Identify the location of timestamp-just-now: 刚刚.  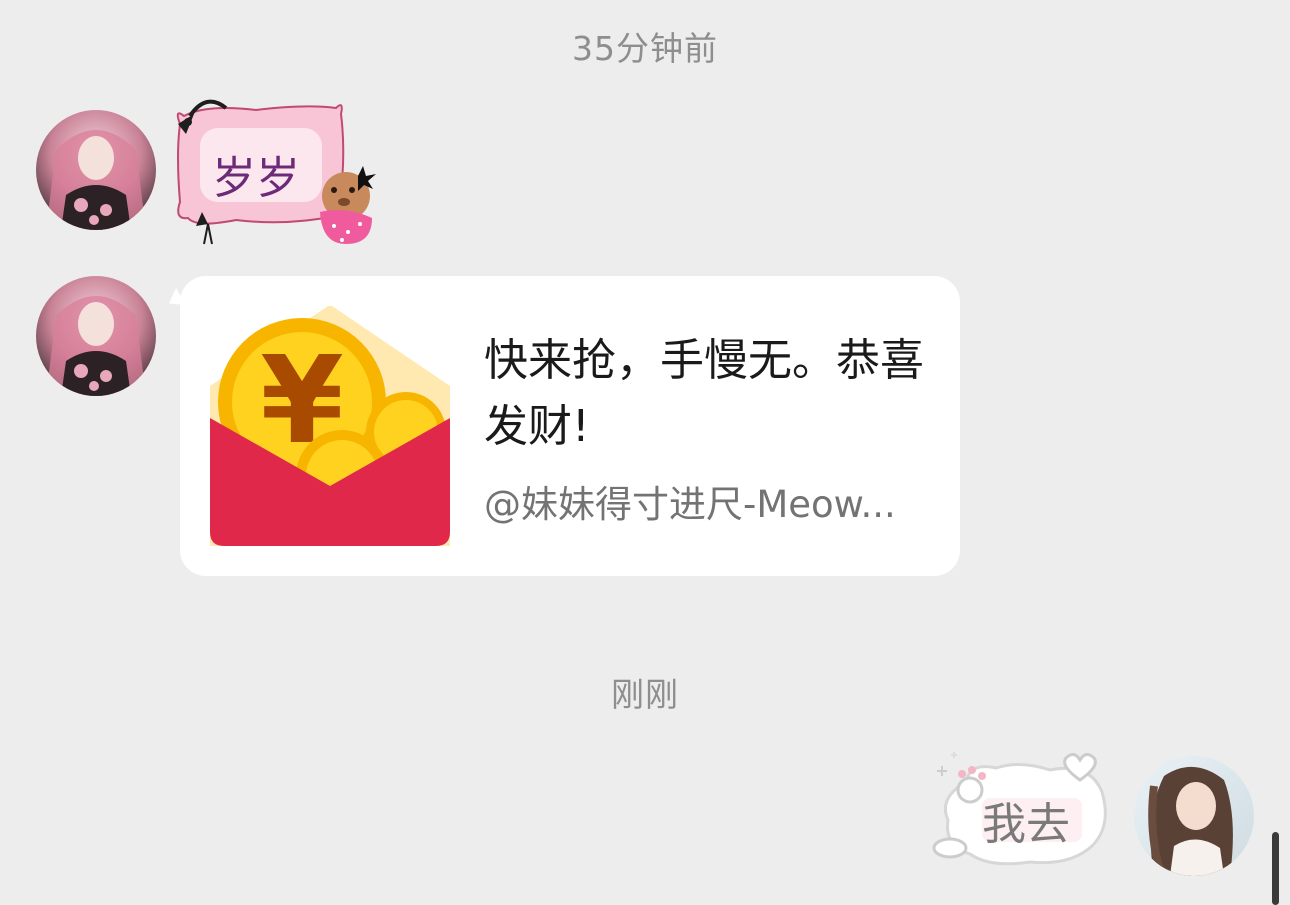
(645, 694).